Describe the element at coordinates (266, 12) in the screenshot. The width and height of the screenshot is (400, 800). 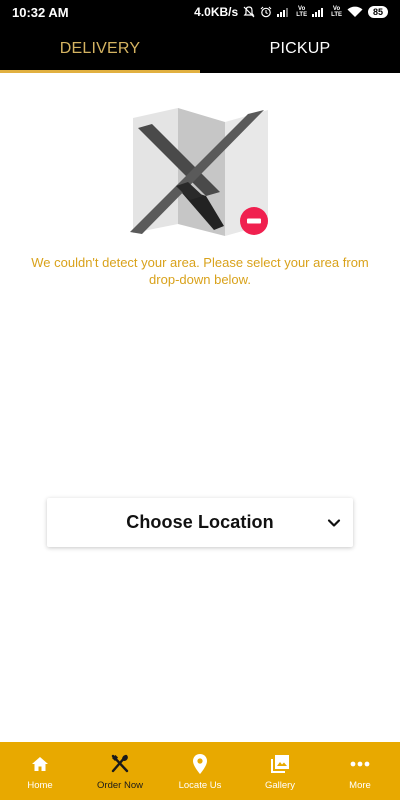
I see `alarm-icon` at that location.